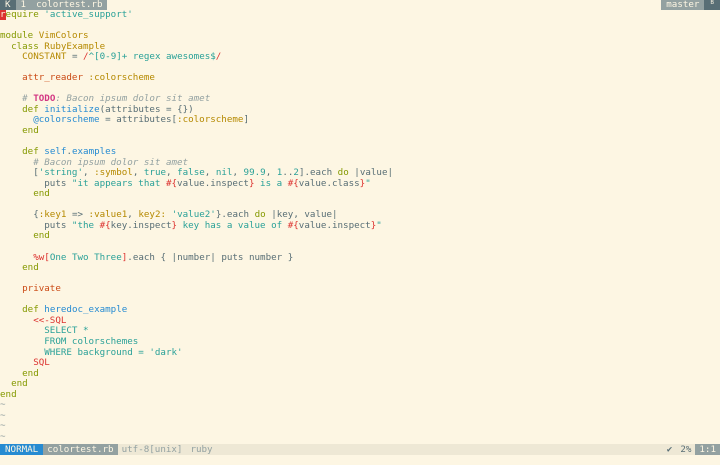  What do you see at coordinates (88, 78) in the screenshot?
I see `code-line: attr_reader :colorscheme` at bounding box center [88, 78].